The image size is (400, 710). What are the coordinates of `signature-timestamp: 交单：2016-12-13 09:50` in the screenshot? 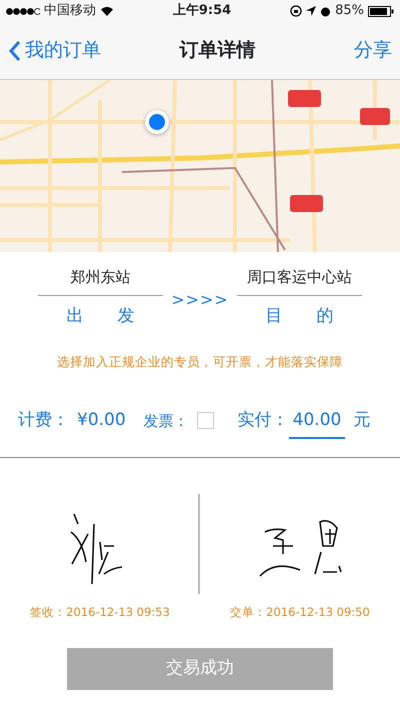 It's located at (300, 612).